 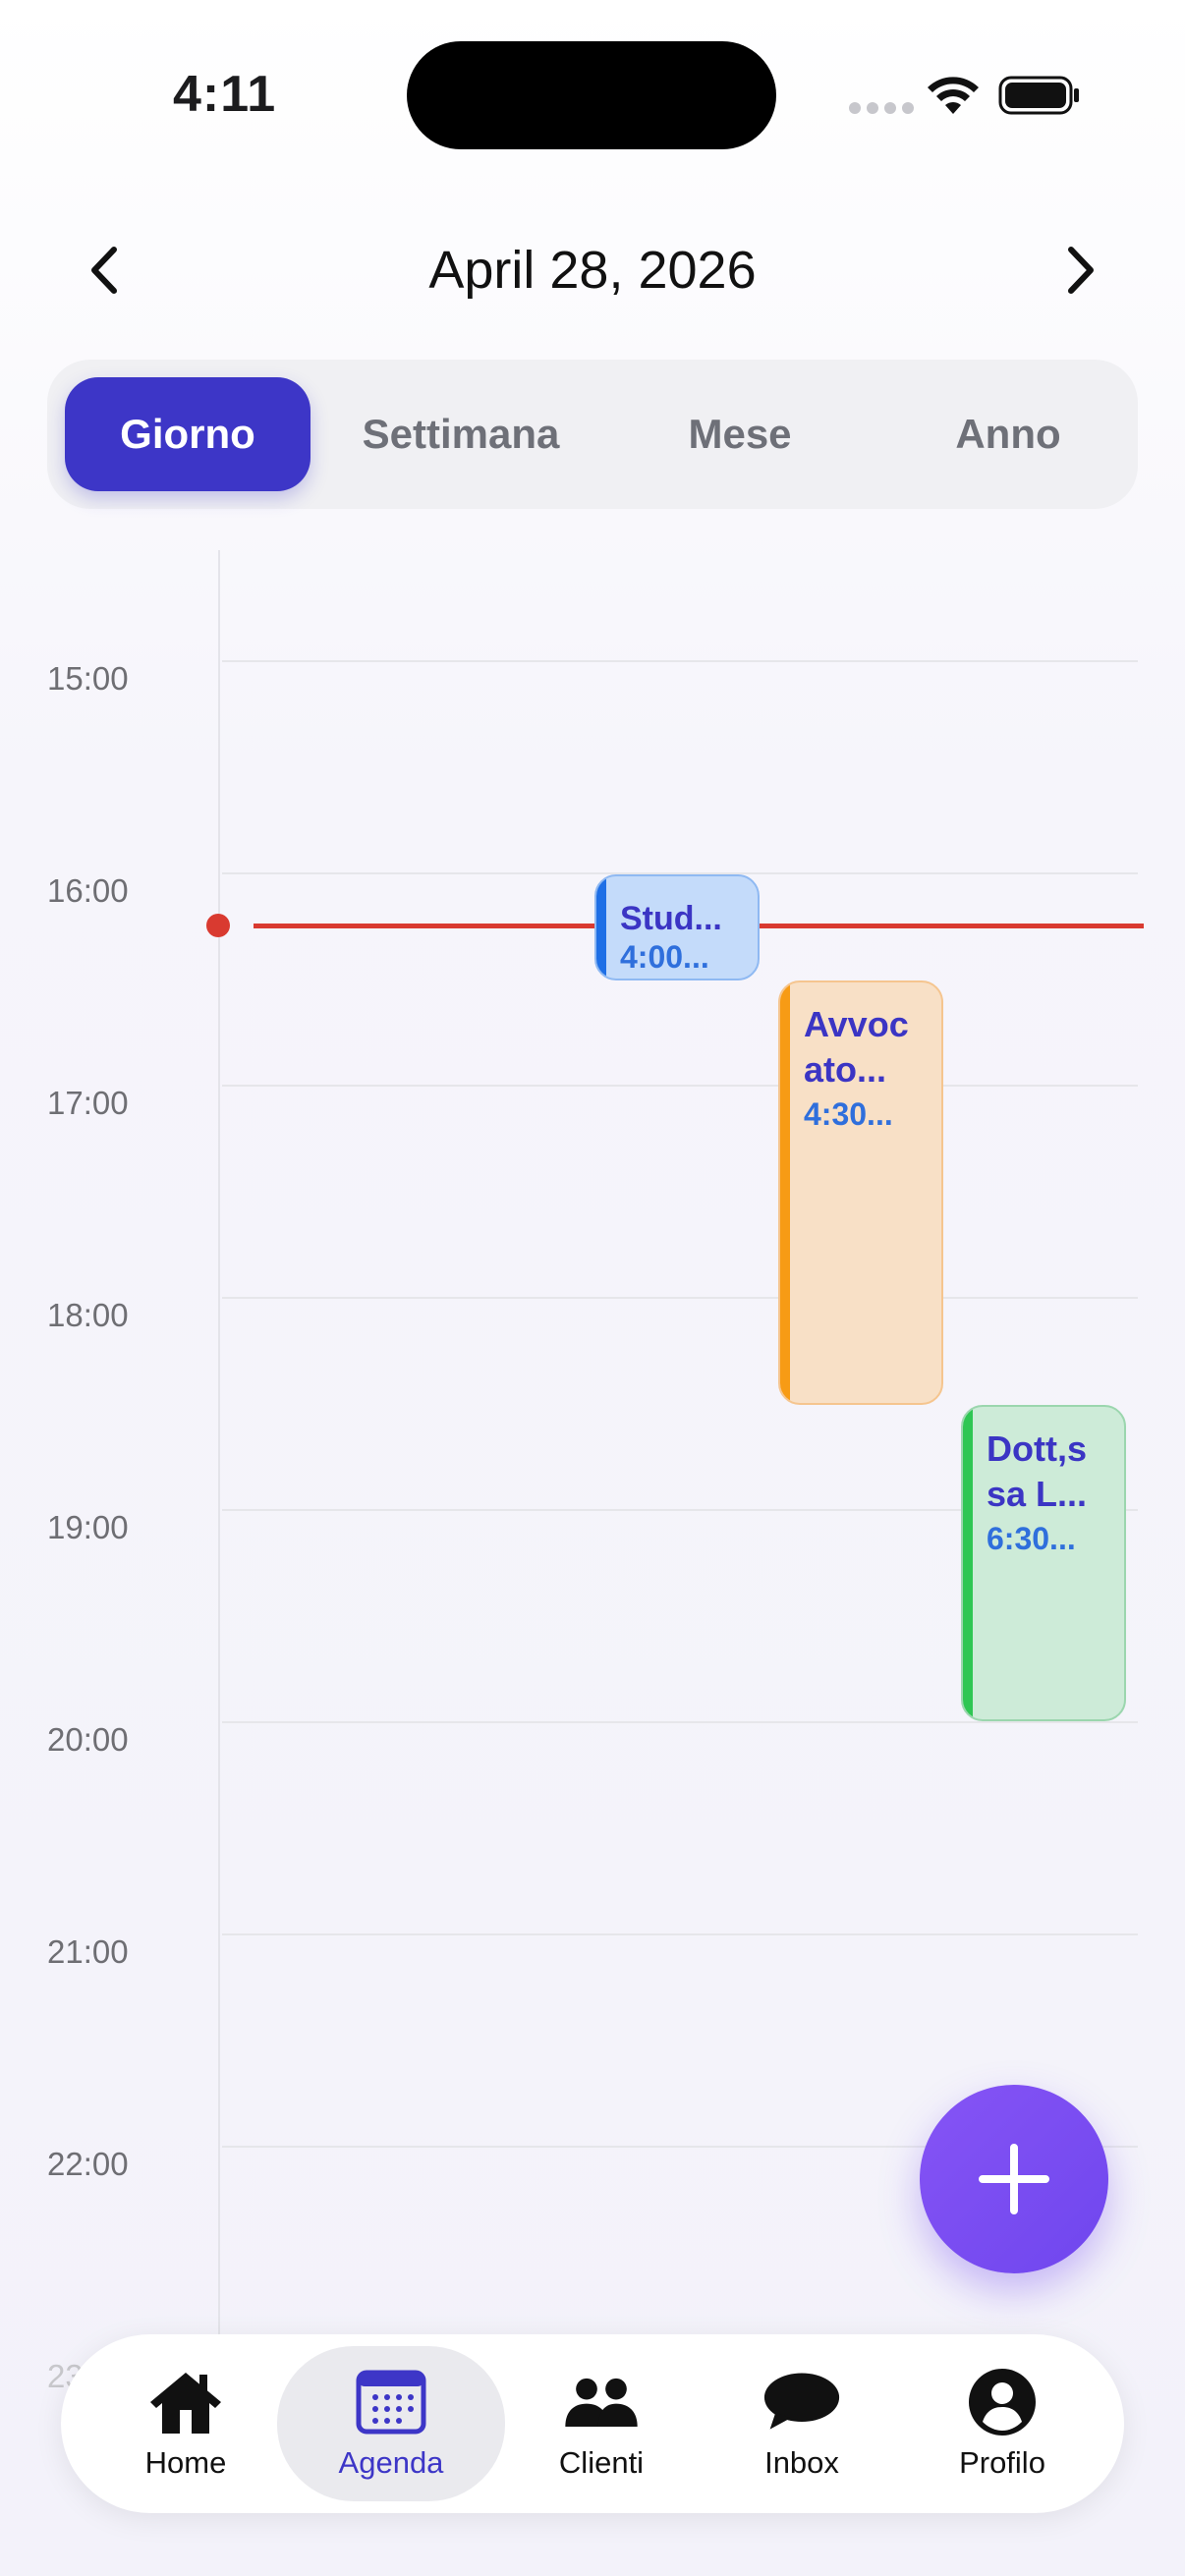 I want to click on tab-agenda: Agenda, so click(x=391, y=2423).